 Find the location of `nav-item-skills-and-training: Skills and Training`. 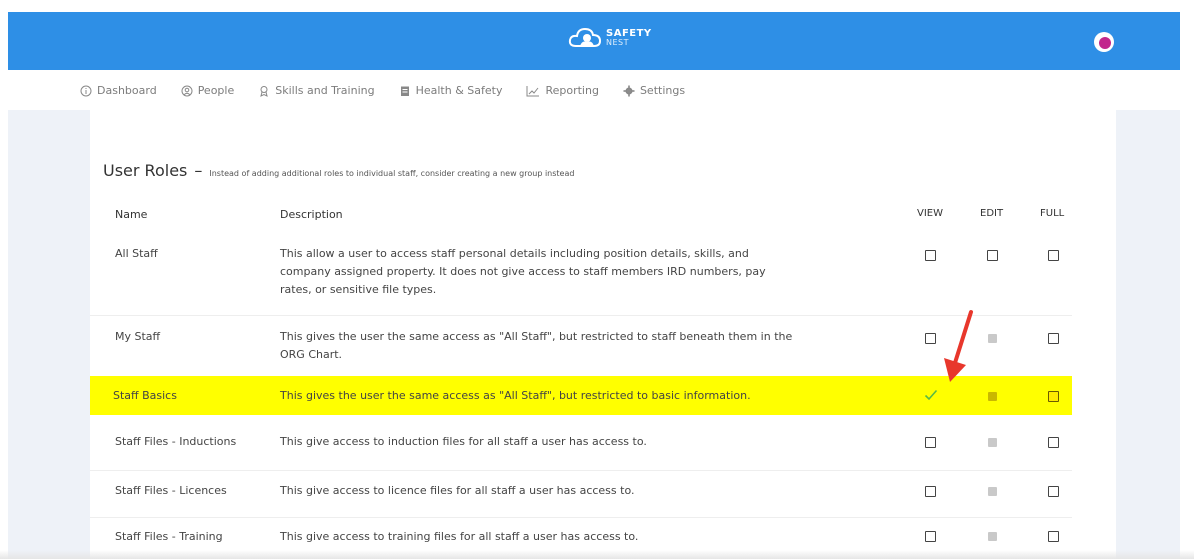

nav-item-skills-and-training: Skills and Training is located at coordinates (316, 90).